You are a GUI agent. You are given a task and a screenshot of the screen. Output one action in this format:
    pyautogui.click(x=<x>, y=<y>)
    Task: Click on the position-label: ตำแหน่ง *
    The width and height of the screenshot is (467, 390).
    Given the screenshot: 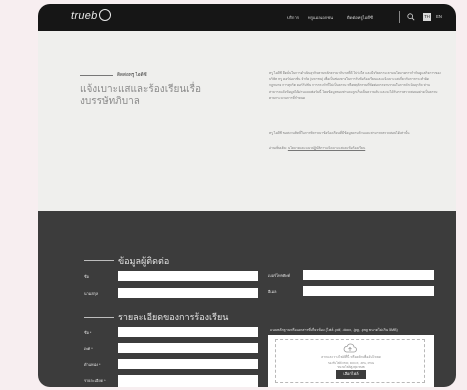 What is the action you would take?
    pyautogui.click(x=92, y=365)
    